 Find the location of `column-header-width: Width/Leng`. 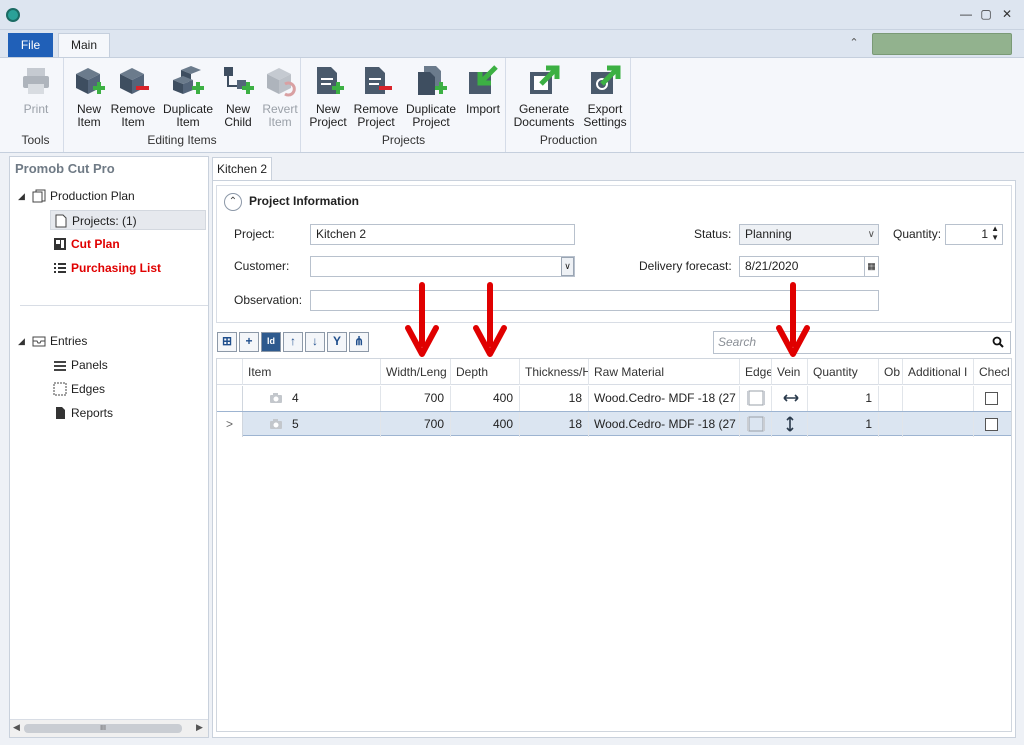

column-header-width: Width/Leng is located at coordinates (416, 372).